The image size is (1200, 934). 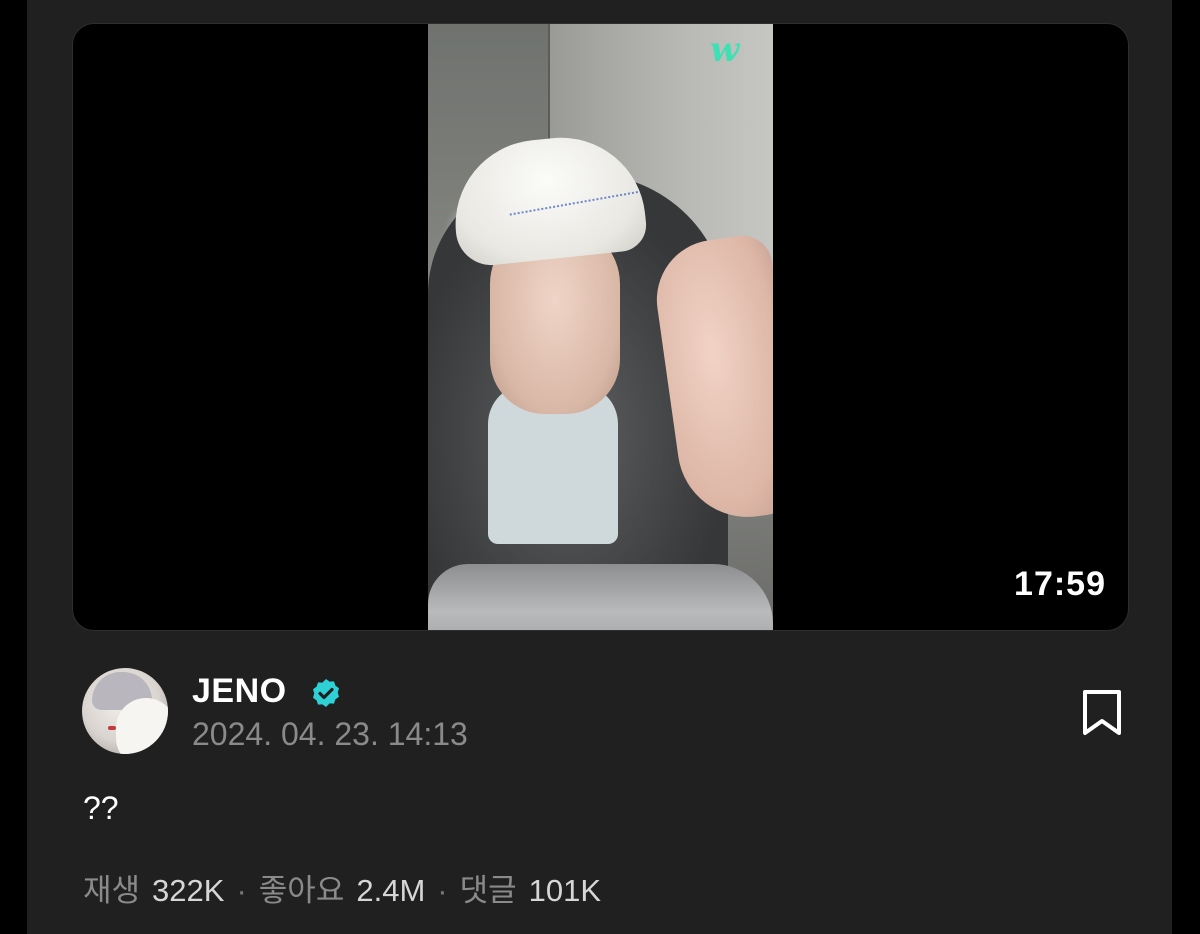 What do you see at coordinates (301, 890) in the screenshot?
I see `likes-label: 좋아요` at bounding box center [301, 890].